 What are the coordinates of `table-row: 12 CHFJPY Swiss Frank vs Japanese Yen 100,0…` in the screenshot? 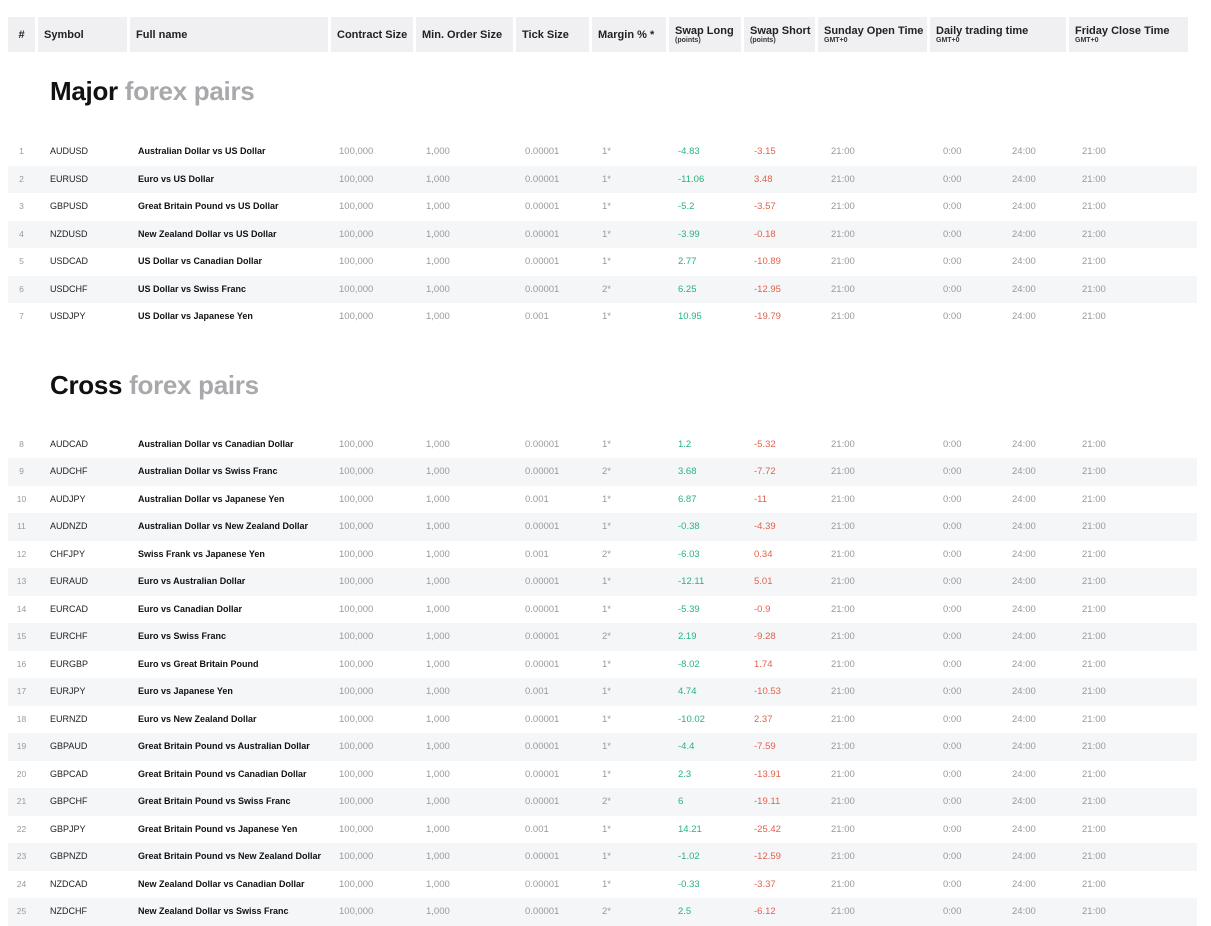 It's located at (602, 555).